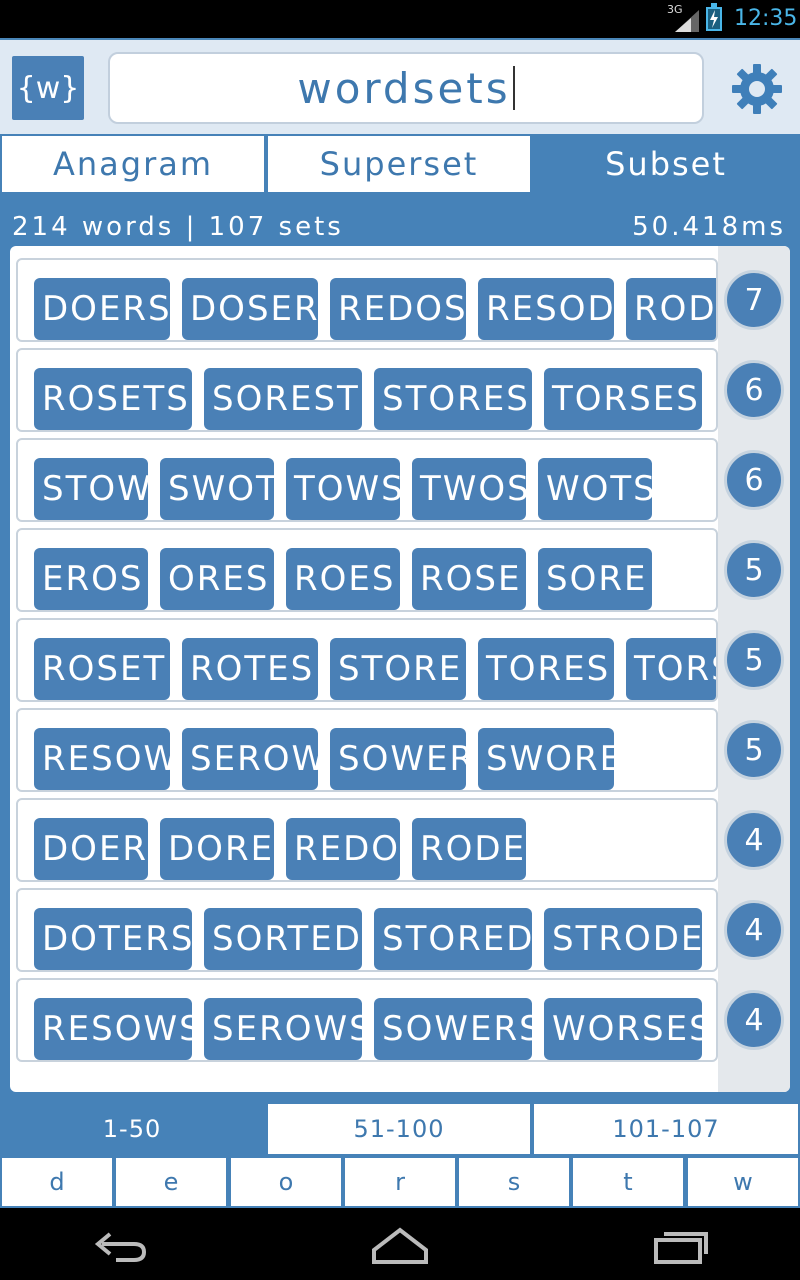 Image resolution: width=800 pixels, height=1280 pixels. I want to click on letter-filter-button: r, so click(400, 1182).